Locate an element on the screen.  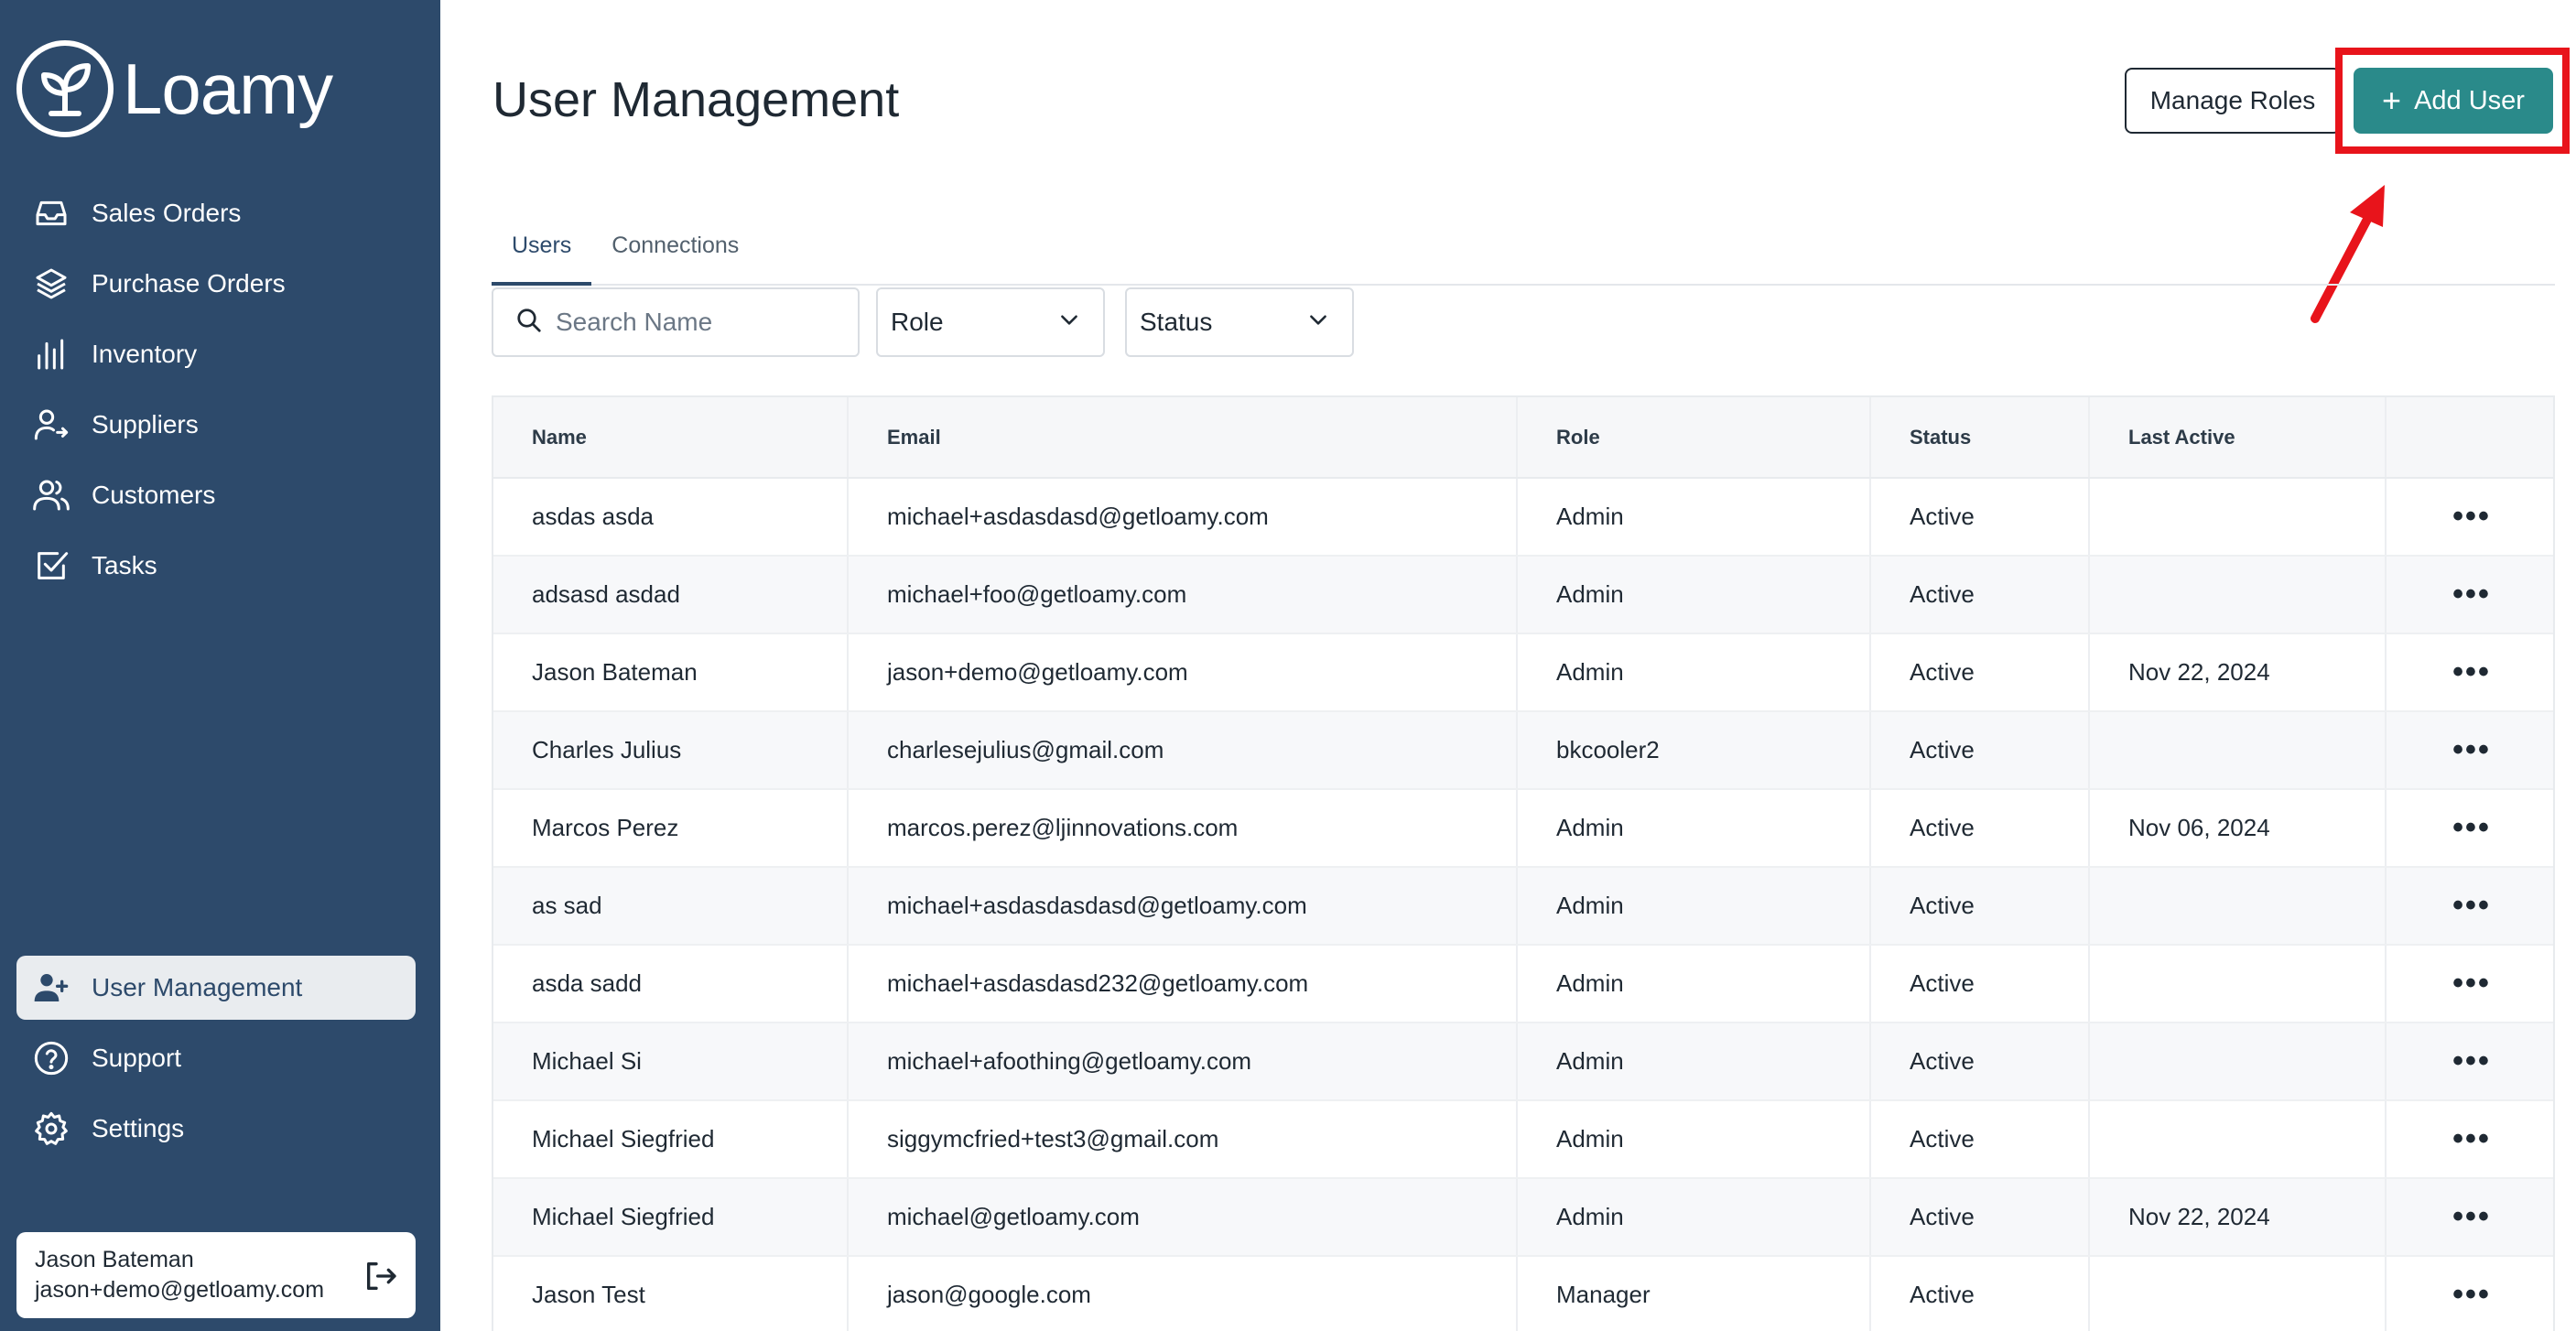
cell-email: michael+asdasdasdasd@getloamy.com is located at coordinates (1183, 907).